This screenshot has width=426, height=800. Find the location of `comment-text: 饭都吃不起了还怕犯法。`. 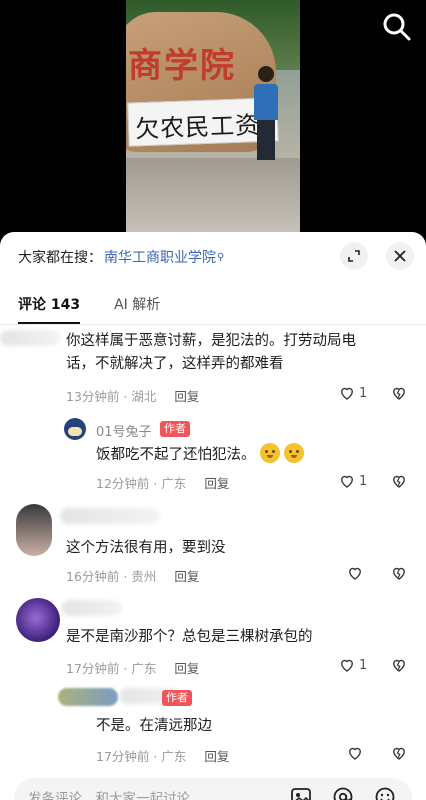

comment-text: 饭都吃不起了还怕犯法。 is located at coordinates (236, 455).